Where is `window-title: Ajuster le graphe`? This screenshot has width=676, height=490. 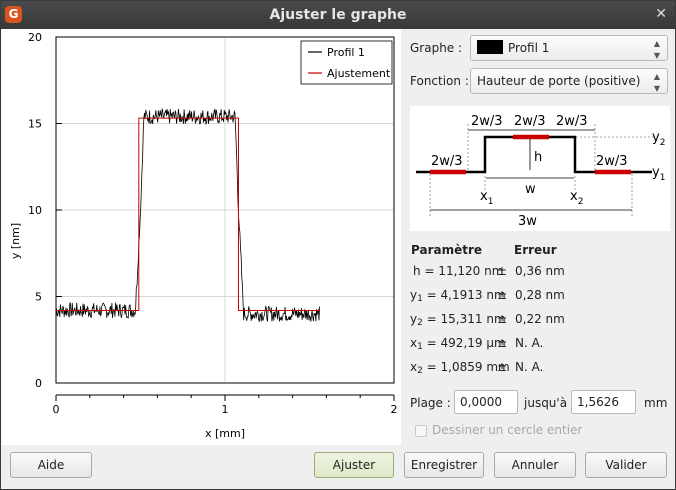 window-title: Ajuster le graphe is located at coordinates (338, 15).